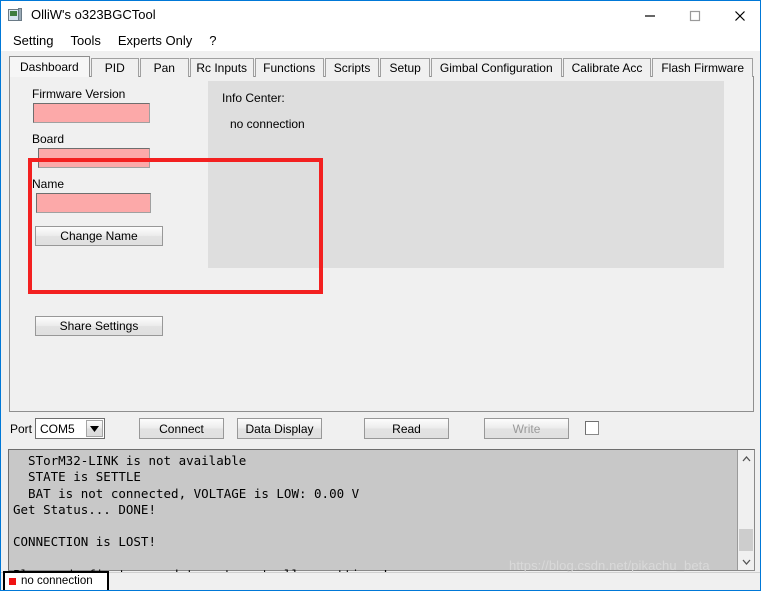 The image size is (761, 591). What do you see at coordinates (221, 67) in the screenshot?
I see `tab-rc-inputs: Rc Inputs` at bounding box center [221, 67].